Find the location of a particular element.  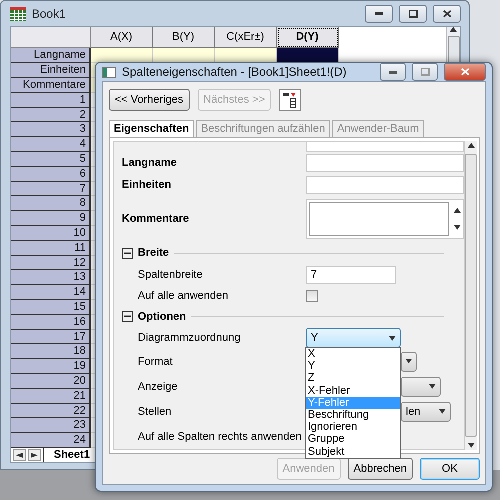

row-header: Kommentare is located at coordinates (51, 85).